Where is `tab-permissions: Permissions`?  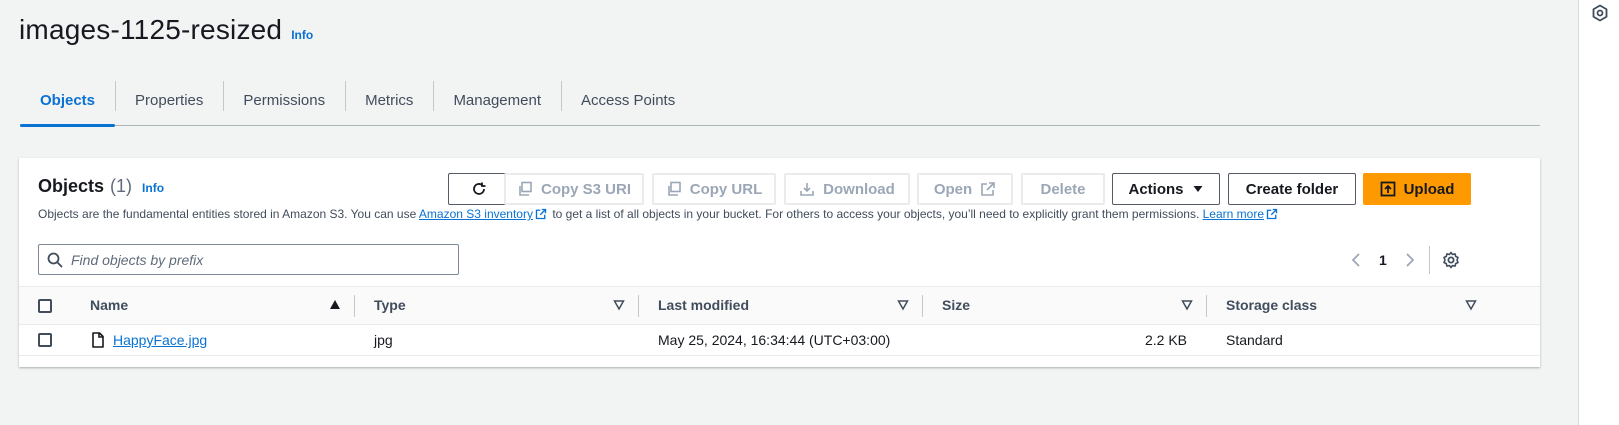 tab-permissions: Permissions is located at coordinates (284, 100).